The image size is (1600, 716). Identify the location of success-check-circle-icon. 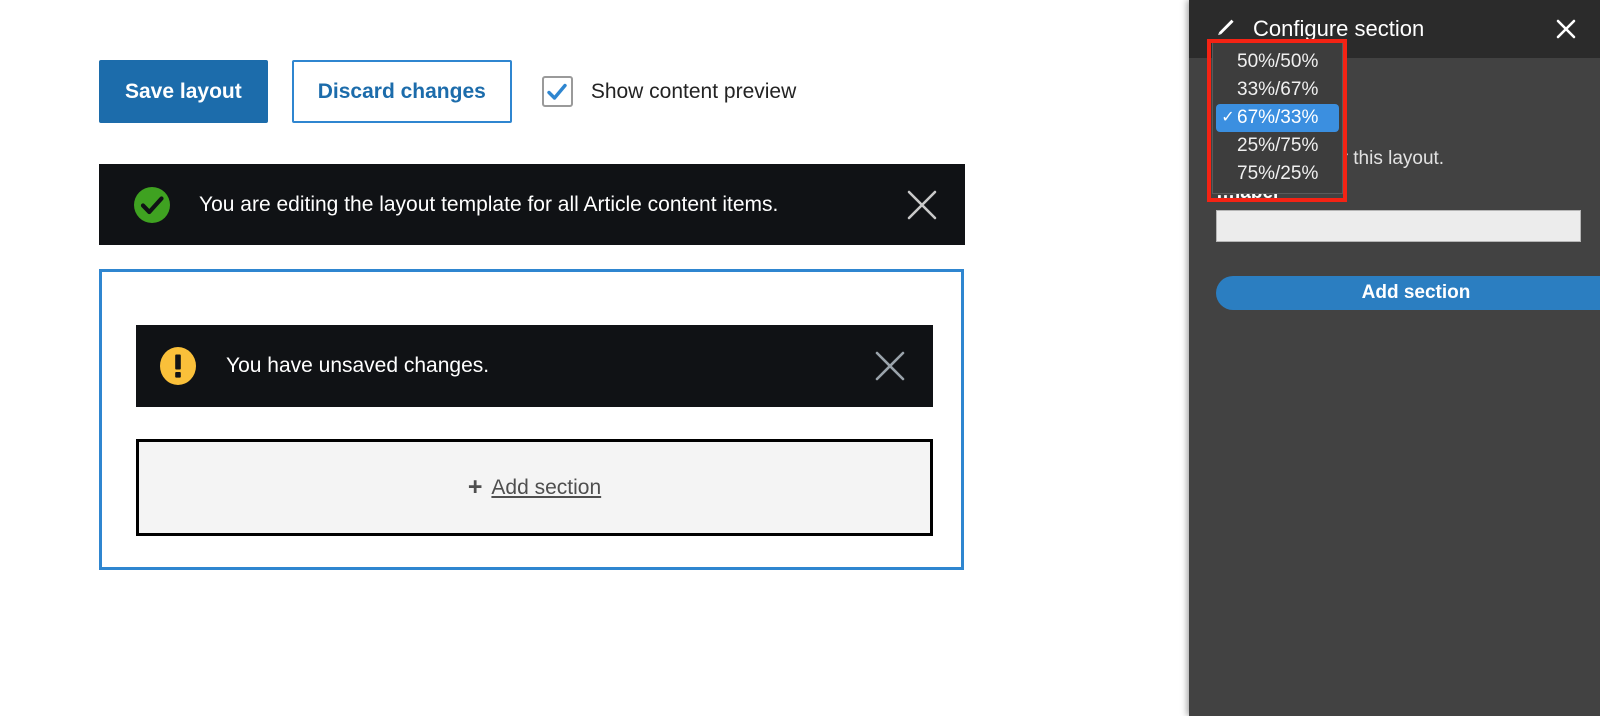
(152, 205).